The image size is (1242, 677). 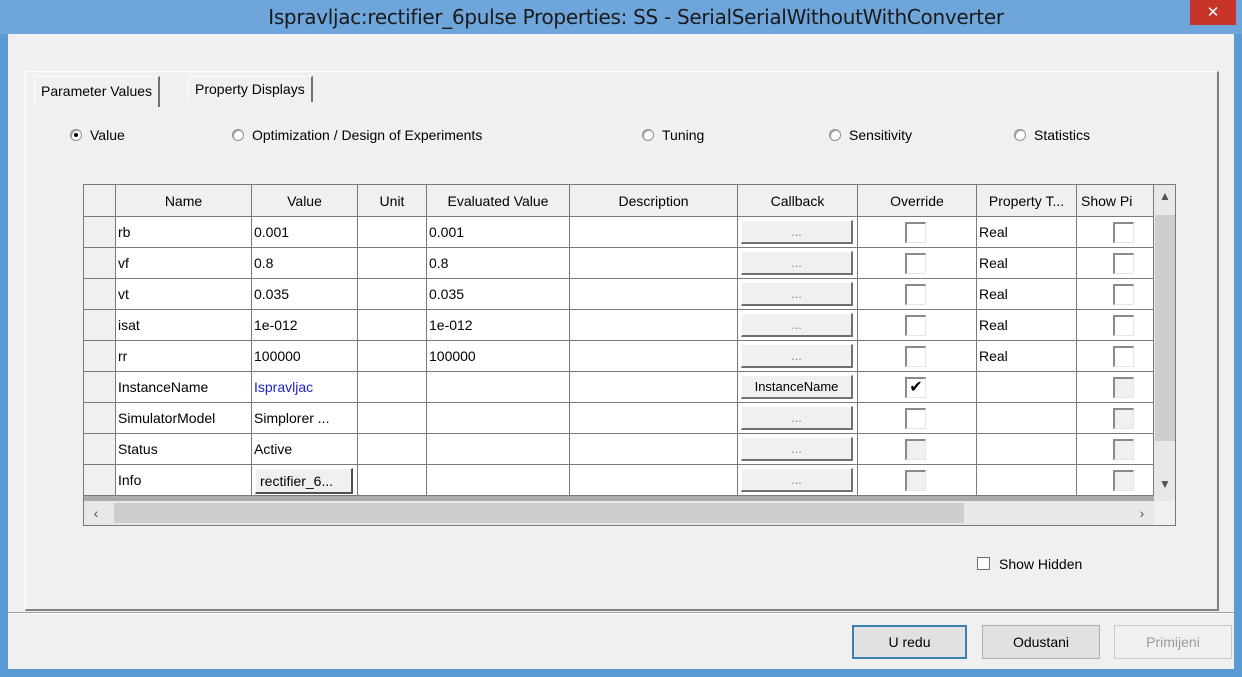 What do you see at coordinates (498, 232) in the screenshot?
I see `cell-evaluated: 0.001` at bounding box center [498, 232].